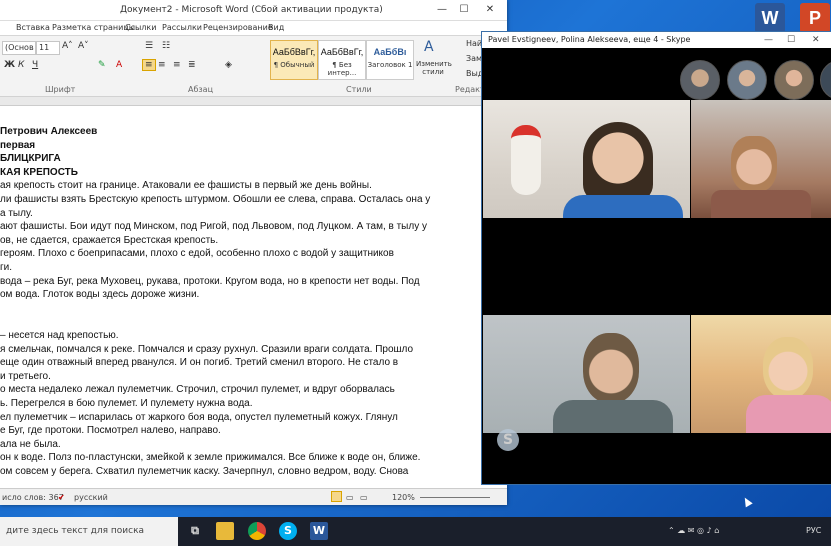  What do you see at coordinates (162, 65) in the screenshot?
I see `align-center-icon: ≡` at bounding box center [162, 65].